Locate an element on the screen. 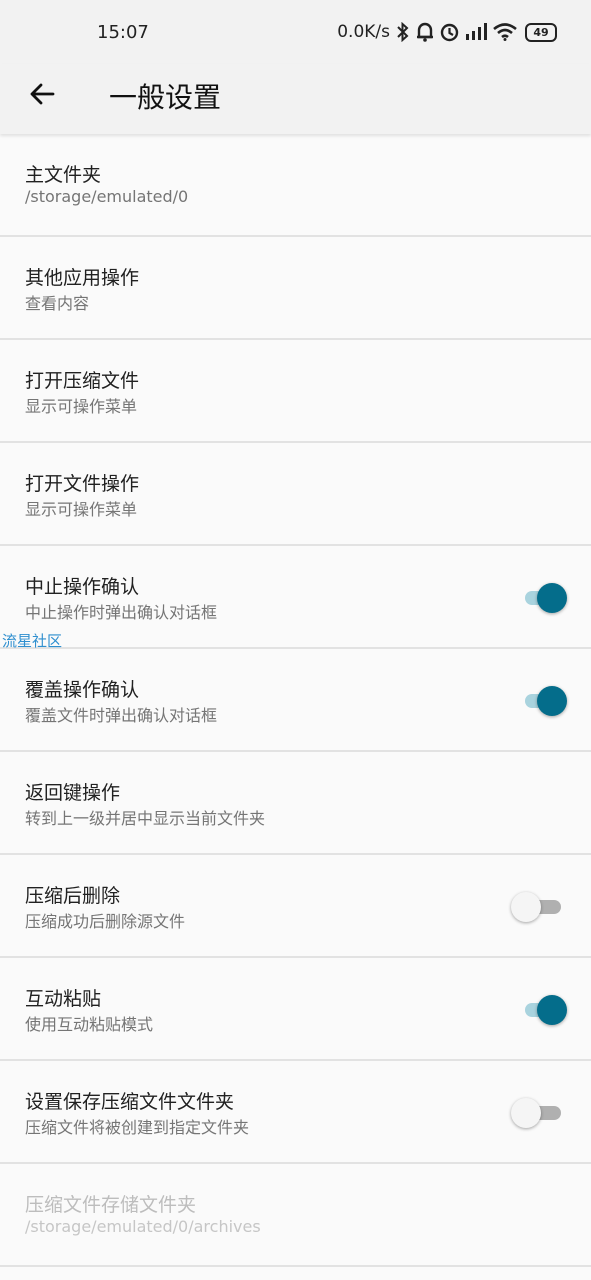 This screenshot has height=1280, width=591. setting-subtitle: 压缩文件将被创建到指定文件夹 is located at coordinates (137, 1127).